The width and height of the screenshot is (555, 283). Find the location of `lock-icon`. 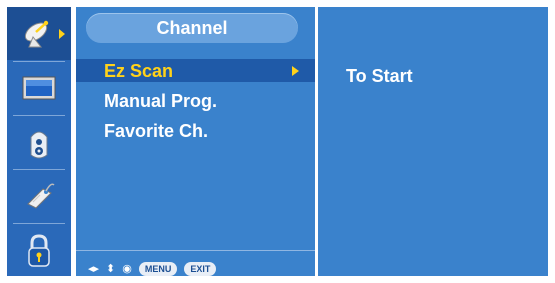

lock-icon is located at coordinates (39, 250).